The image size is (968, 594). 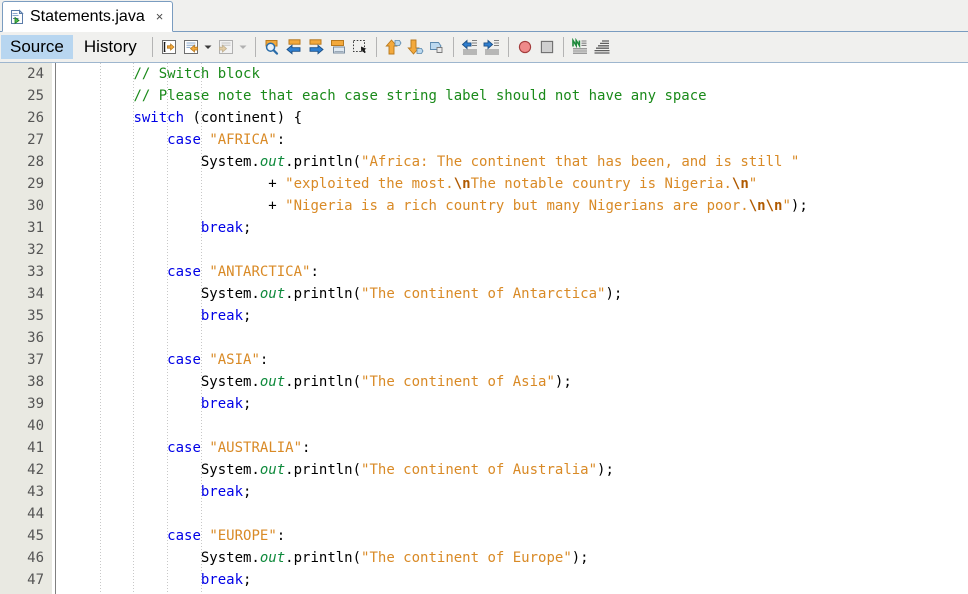 I want to click on toggle-text-limit-line-button, so click(x=602, y=47).